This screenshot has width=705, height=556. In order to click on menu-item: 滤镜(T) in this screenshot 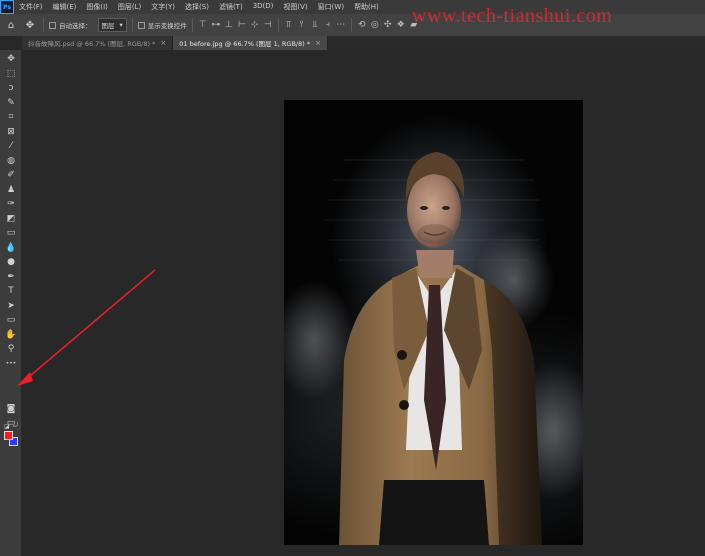, I will do `click(231, 7)`.